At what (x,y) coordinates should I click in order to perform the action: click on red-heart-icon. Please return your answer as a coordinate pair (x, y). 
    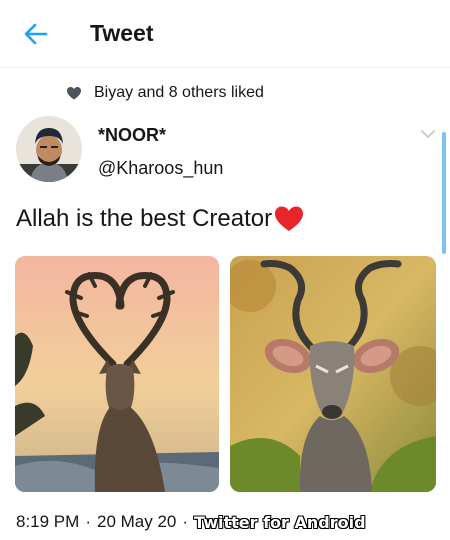
    Looking at the image, I should click on (289, 218).